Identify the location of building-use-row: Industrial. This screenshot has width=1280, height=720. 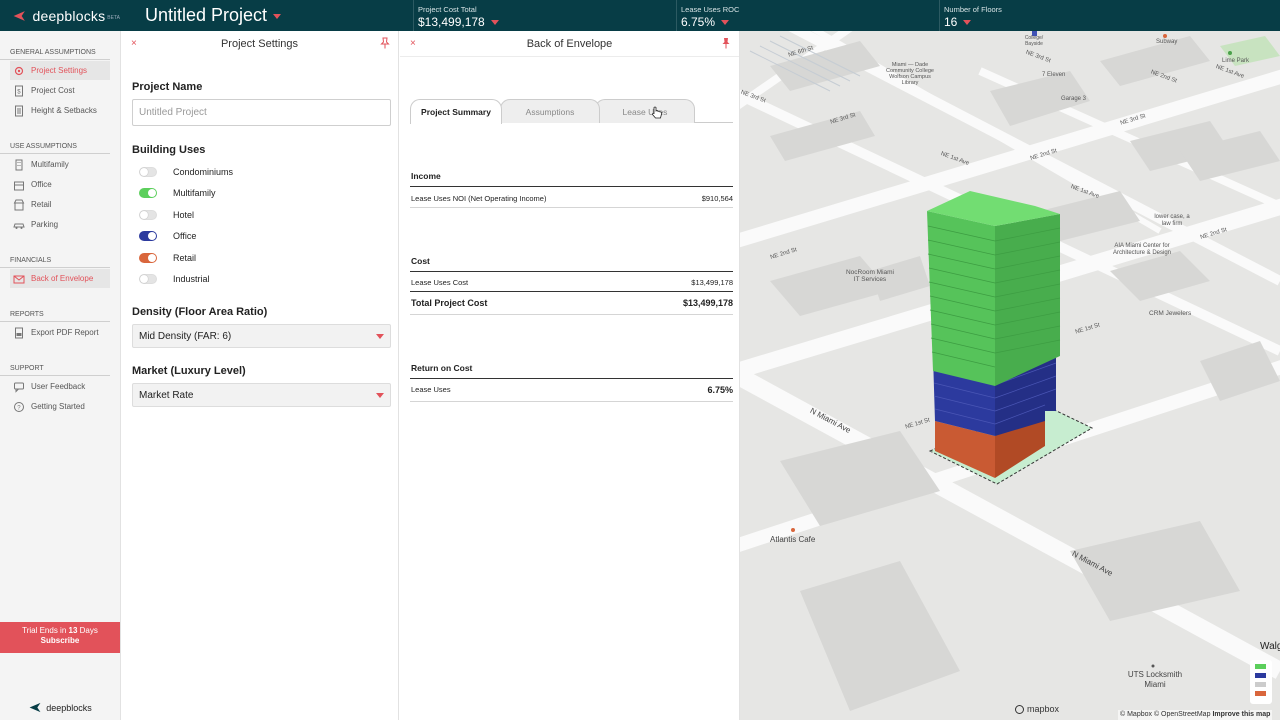
(259, 280).